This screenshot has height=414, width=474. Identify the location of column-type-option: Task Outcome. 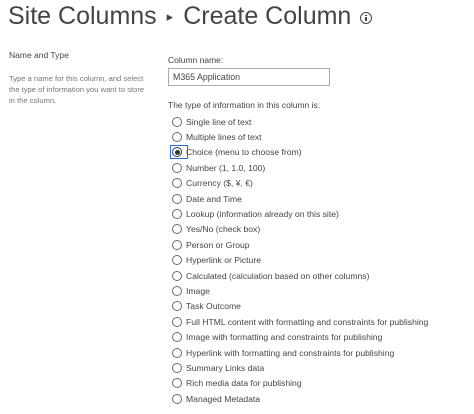
(320, 306).